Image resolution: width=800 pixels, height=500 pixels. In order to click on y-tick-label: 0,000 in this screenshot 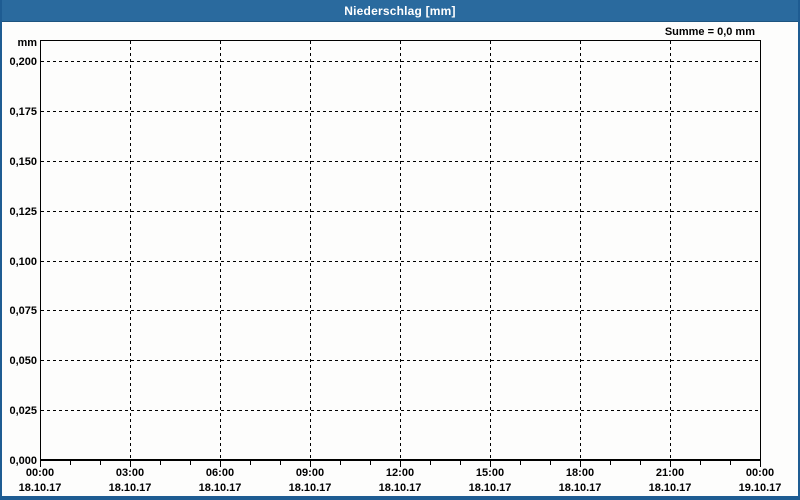, I will do `click(23, 461)`.